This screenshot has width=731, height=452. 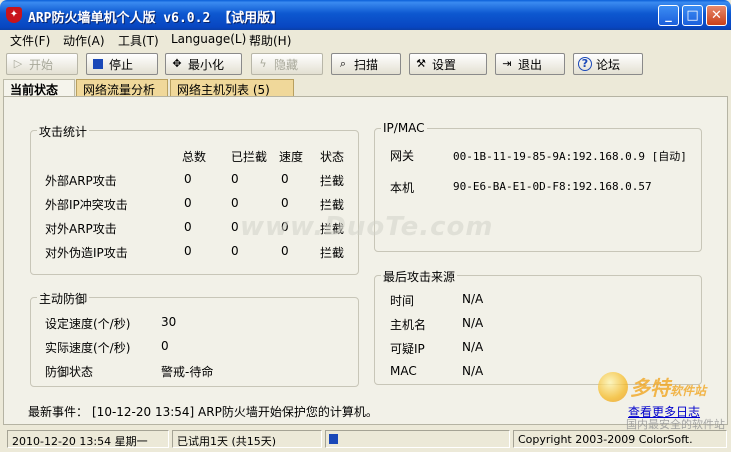 What do you see at coordinates (552, 186) in the screenshot?
I see `local-value: 90-E6-BA-E1-0D-F8:192.168.0.57` at bounding box center [552, 186].